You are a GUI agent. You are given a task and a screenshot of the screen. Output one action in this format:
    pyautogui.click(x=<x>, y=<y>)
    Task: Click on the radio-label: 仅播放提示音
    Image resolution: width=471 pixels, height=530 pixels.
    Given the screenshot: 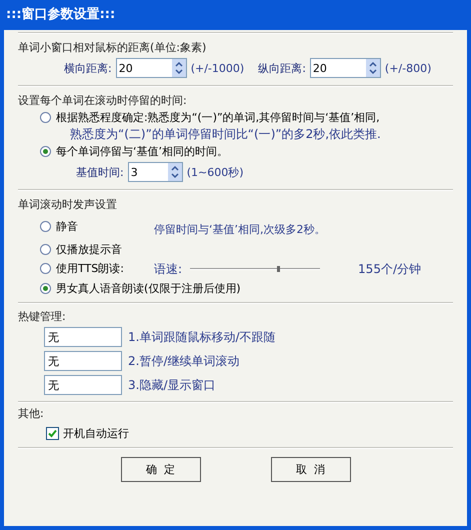 What is the action you would take?
    pyautogui.click(x=89, y=249)
    